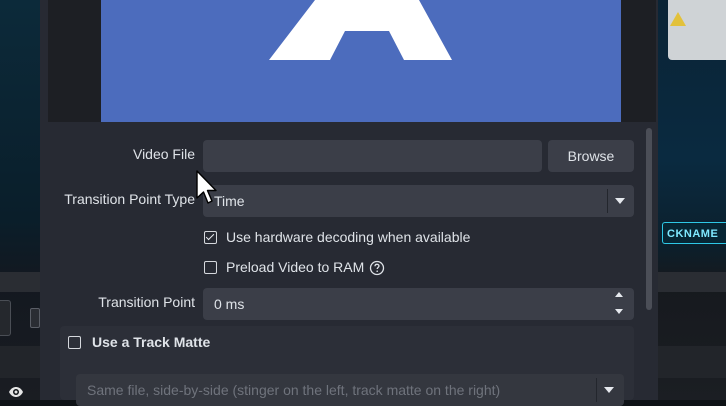 This screenshot has width=726, height=406. What do you see at coordinates (163, 154) in the screenshot?
I see `video-file-label: Video File` at bounding box center [163, 154].